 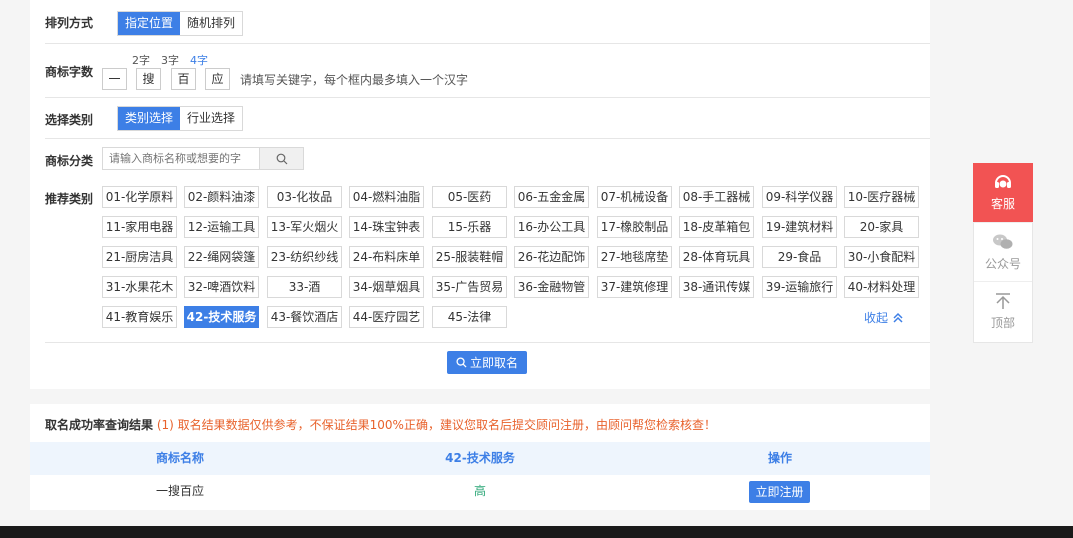 I want to click on type-toggle: 类别选择 行业选择, so click(x=180, y=118).